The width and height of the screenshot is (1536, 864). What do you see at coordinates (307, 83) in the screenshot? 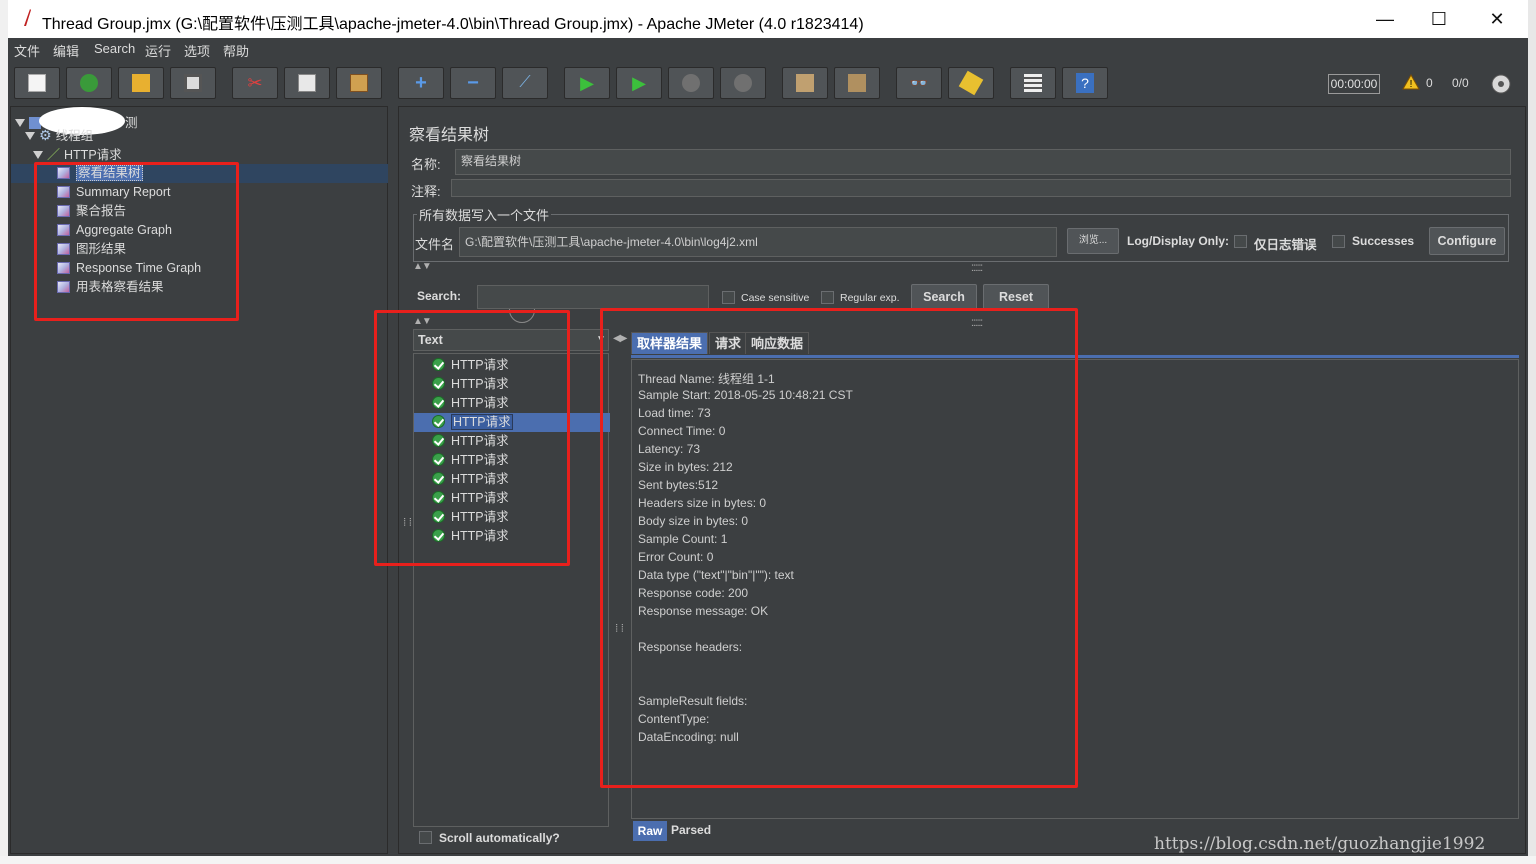
I see `copy-button` at bounding box center [307, 83].